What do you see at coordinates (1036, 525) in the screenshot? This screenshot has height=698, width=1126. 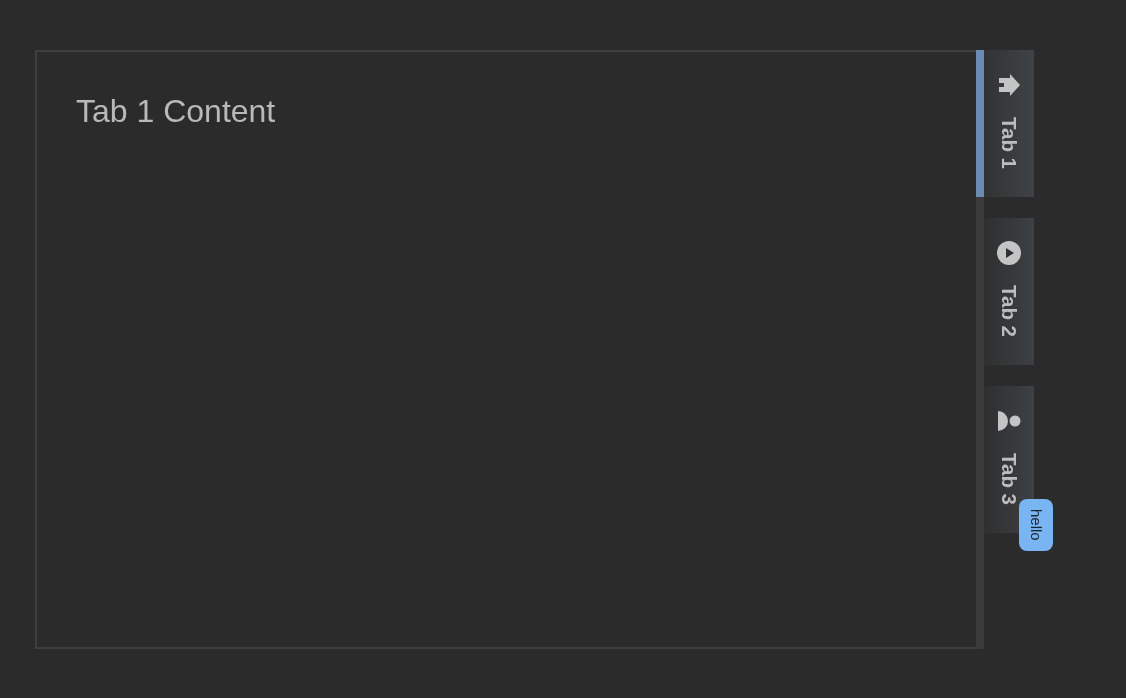 I see `tab-tooltip: hello` at bounding box center [1036, 525].